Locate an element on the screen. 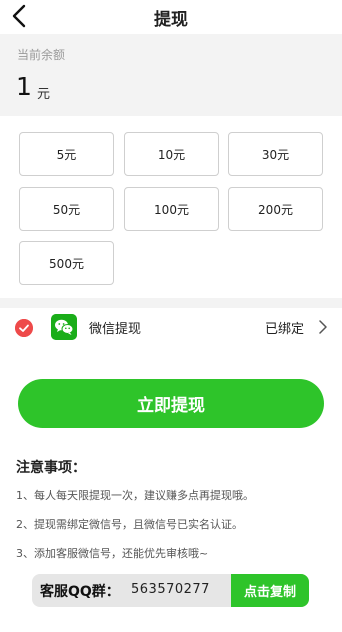  withdraw-now-button: 立即提现 is located at coordinates (171, 403).